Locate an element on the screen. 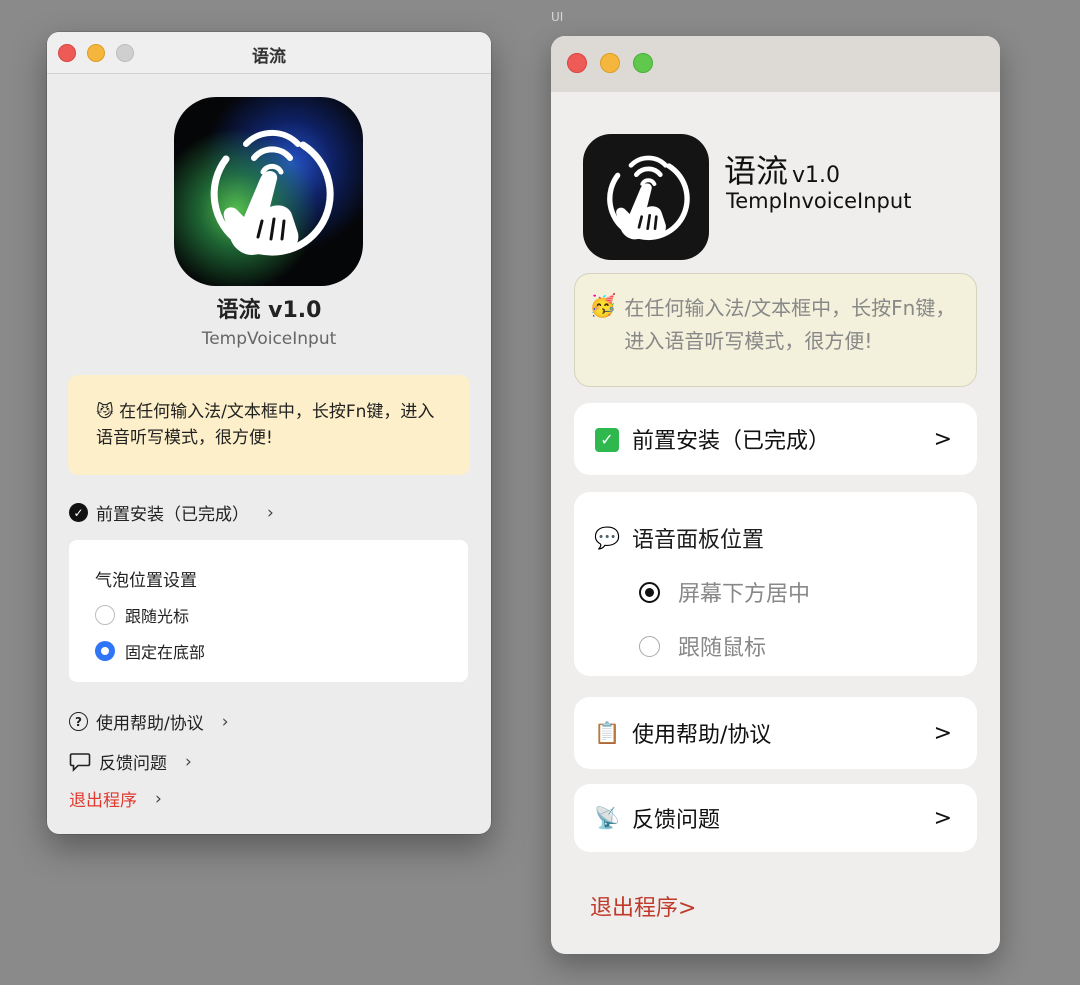  left-titlebar: 语流 is located at coordinates (269, 53).